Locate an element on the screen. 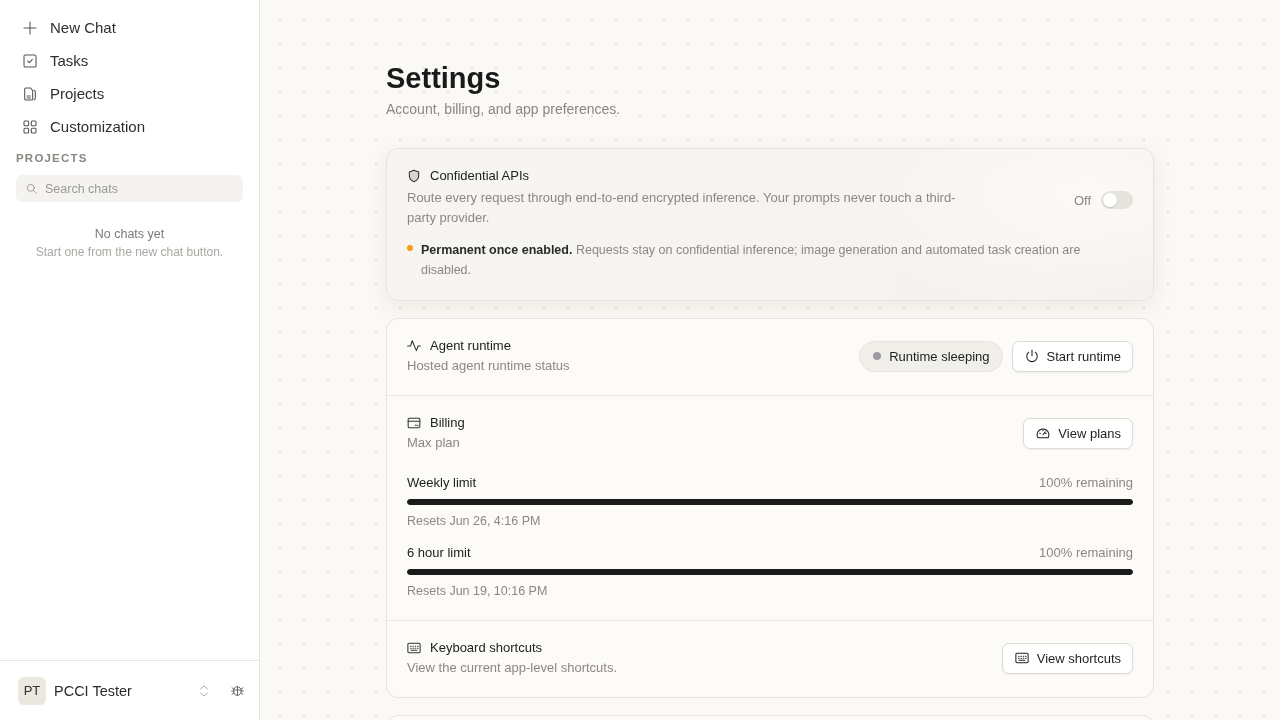  reset-time: Resets Jun 19, 10:16 PM is located at coordinates (478, 591).